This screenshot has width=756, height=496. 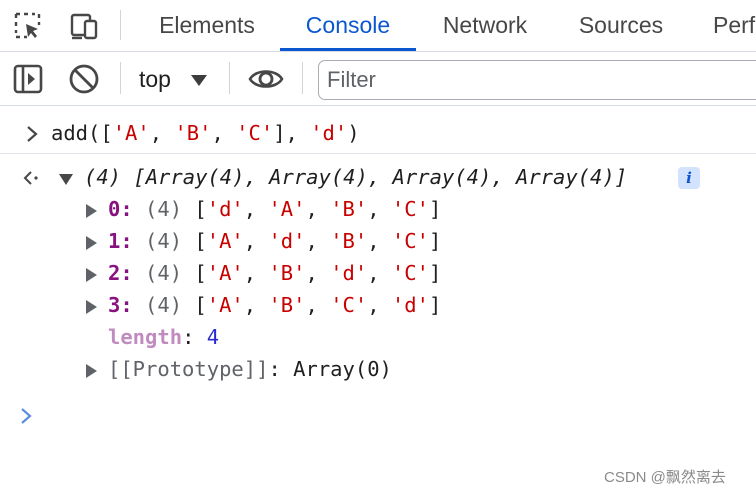 What do you see at coordinates (30, 178) in the screenshot?
I see `result-arrow-icon` at bounding box center [30, 178].